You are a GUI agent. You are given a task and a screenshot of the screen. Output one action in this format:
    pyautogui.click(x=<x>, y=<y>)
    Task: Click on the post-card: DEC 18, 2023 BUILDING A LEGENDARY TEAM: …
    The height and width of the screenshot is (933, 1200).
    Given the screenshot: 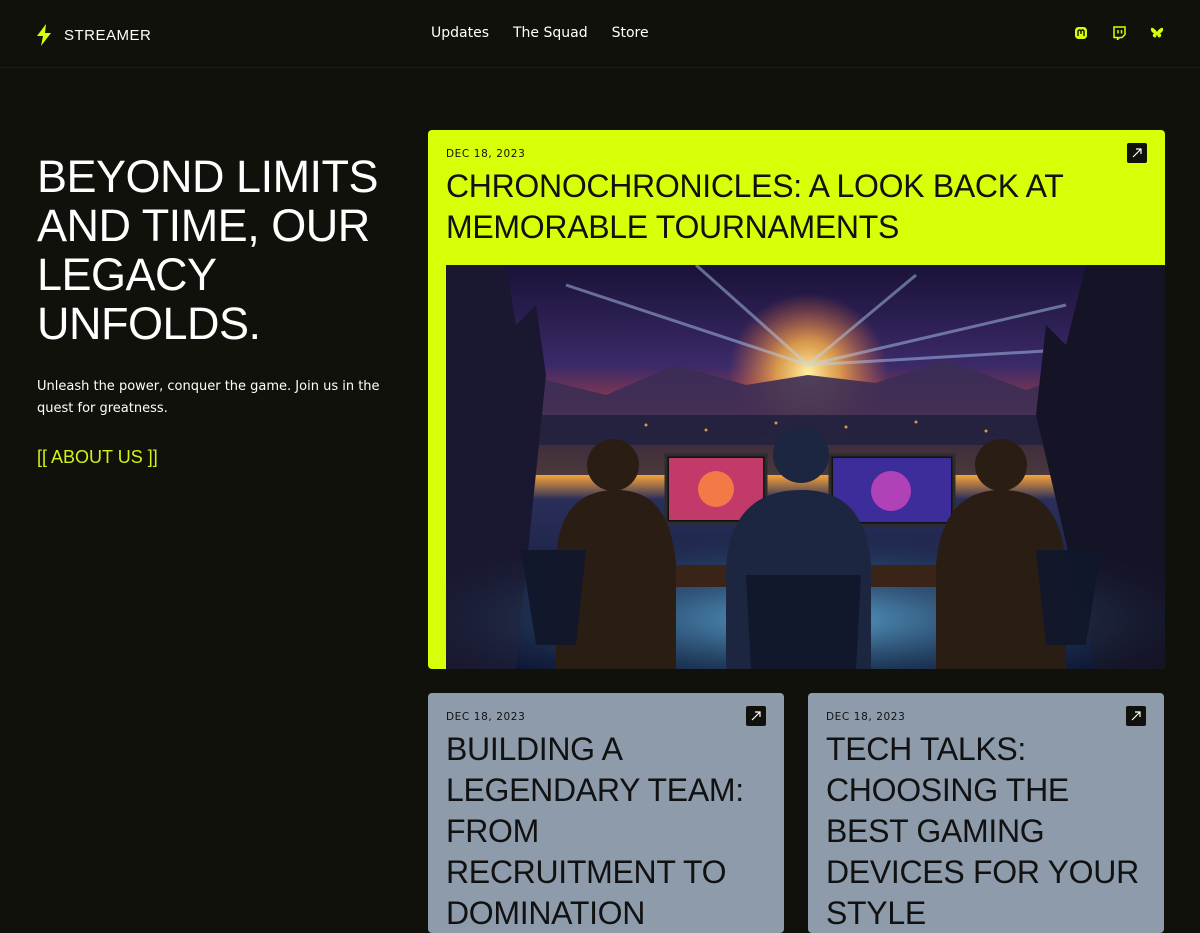 What is the action you would take?
    pyautogui.click(x=606, y=813)
    